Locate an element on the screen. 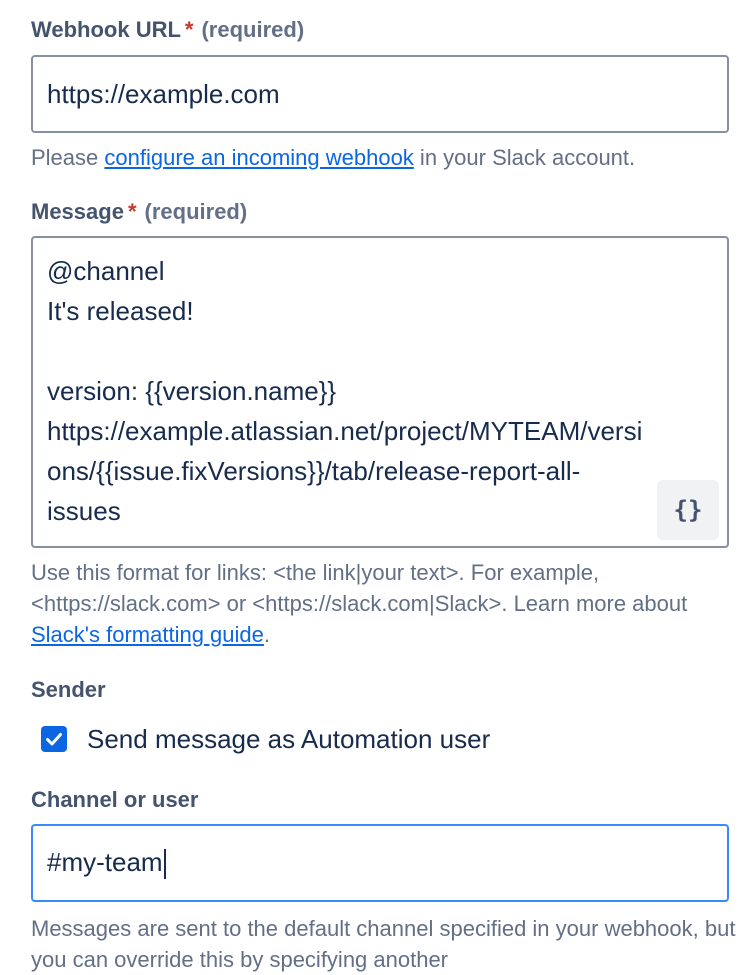 The height and width of the screenshot is (975, 752). sender-label-text: Sender is located at coordinates (68, 689).